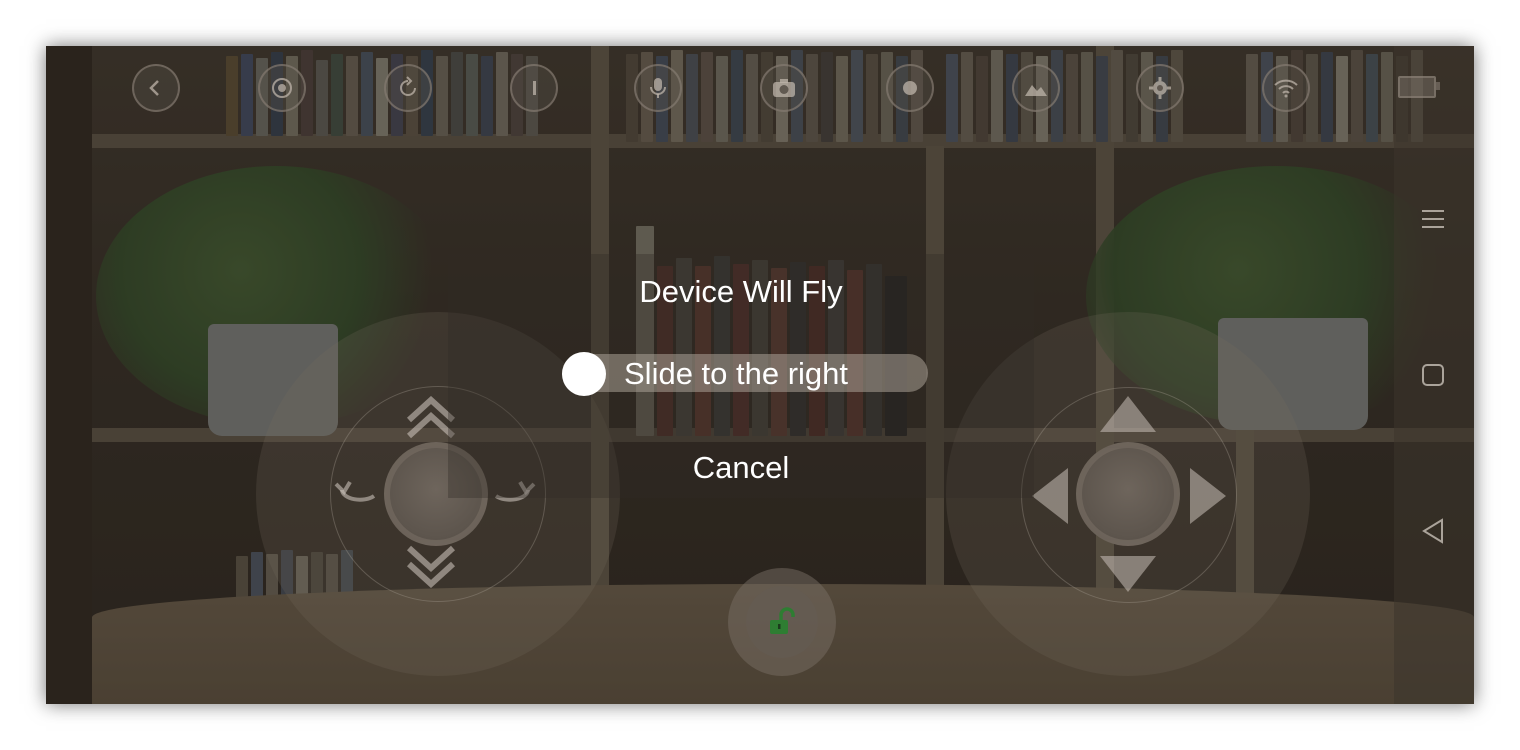 Image resolution: width=1520 pixels, height=750 pixels. Describe the element at coordinates (357, 489) in the screenshot. I see `rotate-left-icon` at that location.